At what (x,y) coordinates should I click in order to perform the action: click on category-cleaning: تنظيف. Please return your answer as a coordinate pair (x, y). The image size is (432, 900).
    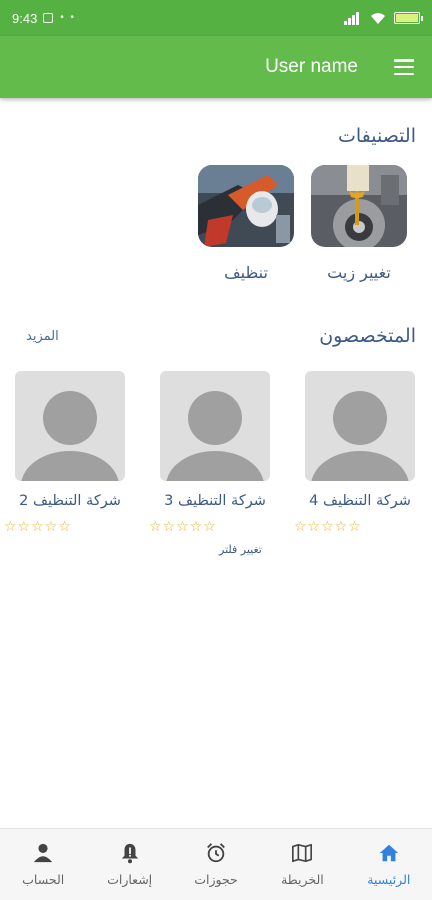
    Looking at the image, I should click on (246, 223).